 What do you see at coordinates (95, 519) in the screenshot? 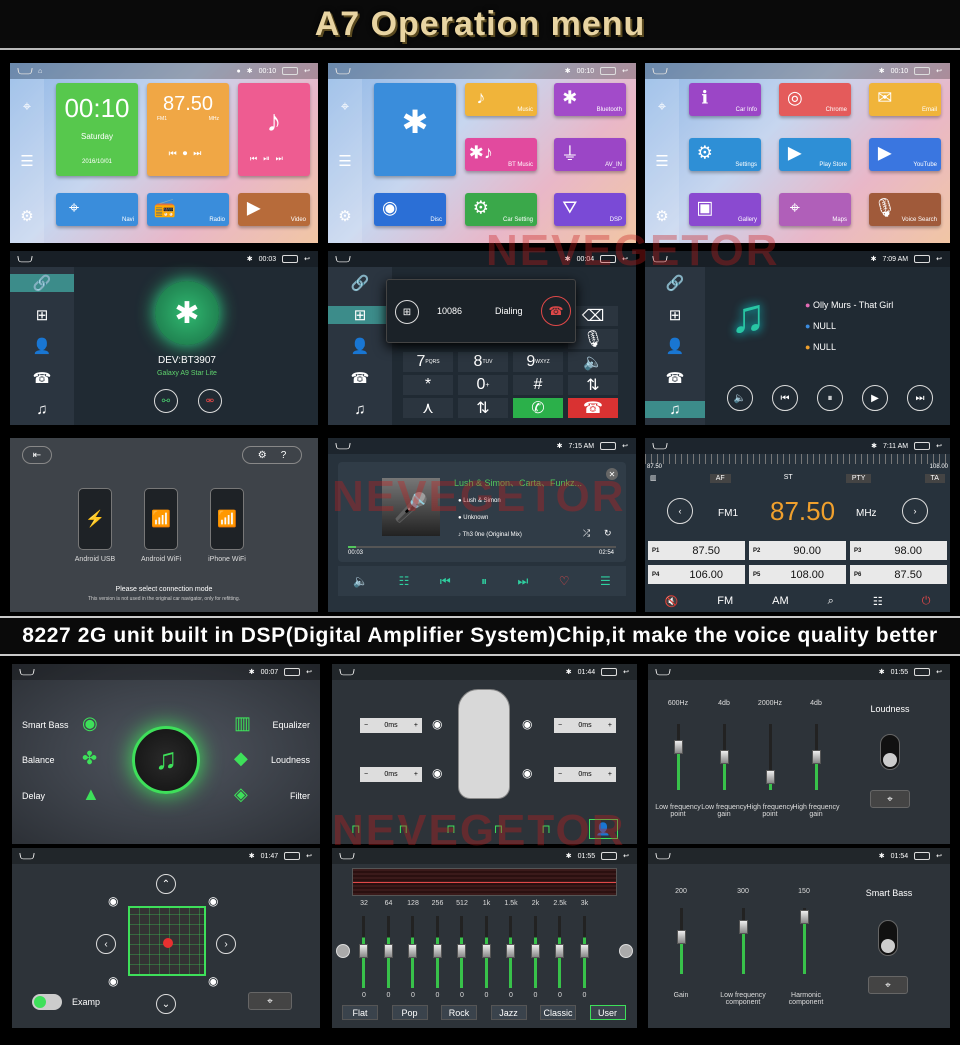
I see `android-usb-icon: ⚡` at bounding box center [95, 519].